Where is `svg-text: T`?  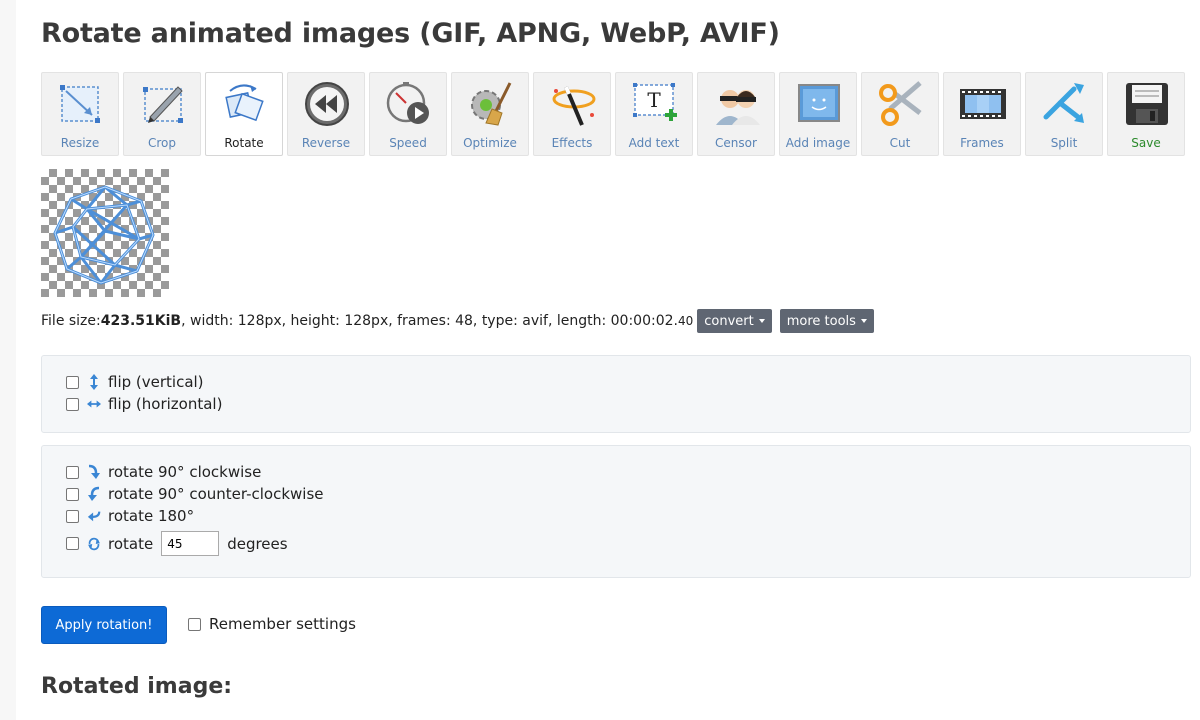
svg-text: T is located at coordinates (654, 100).